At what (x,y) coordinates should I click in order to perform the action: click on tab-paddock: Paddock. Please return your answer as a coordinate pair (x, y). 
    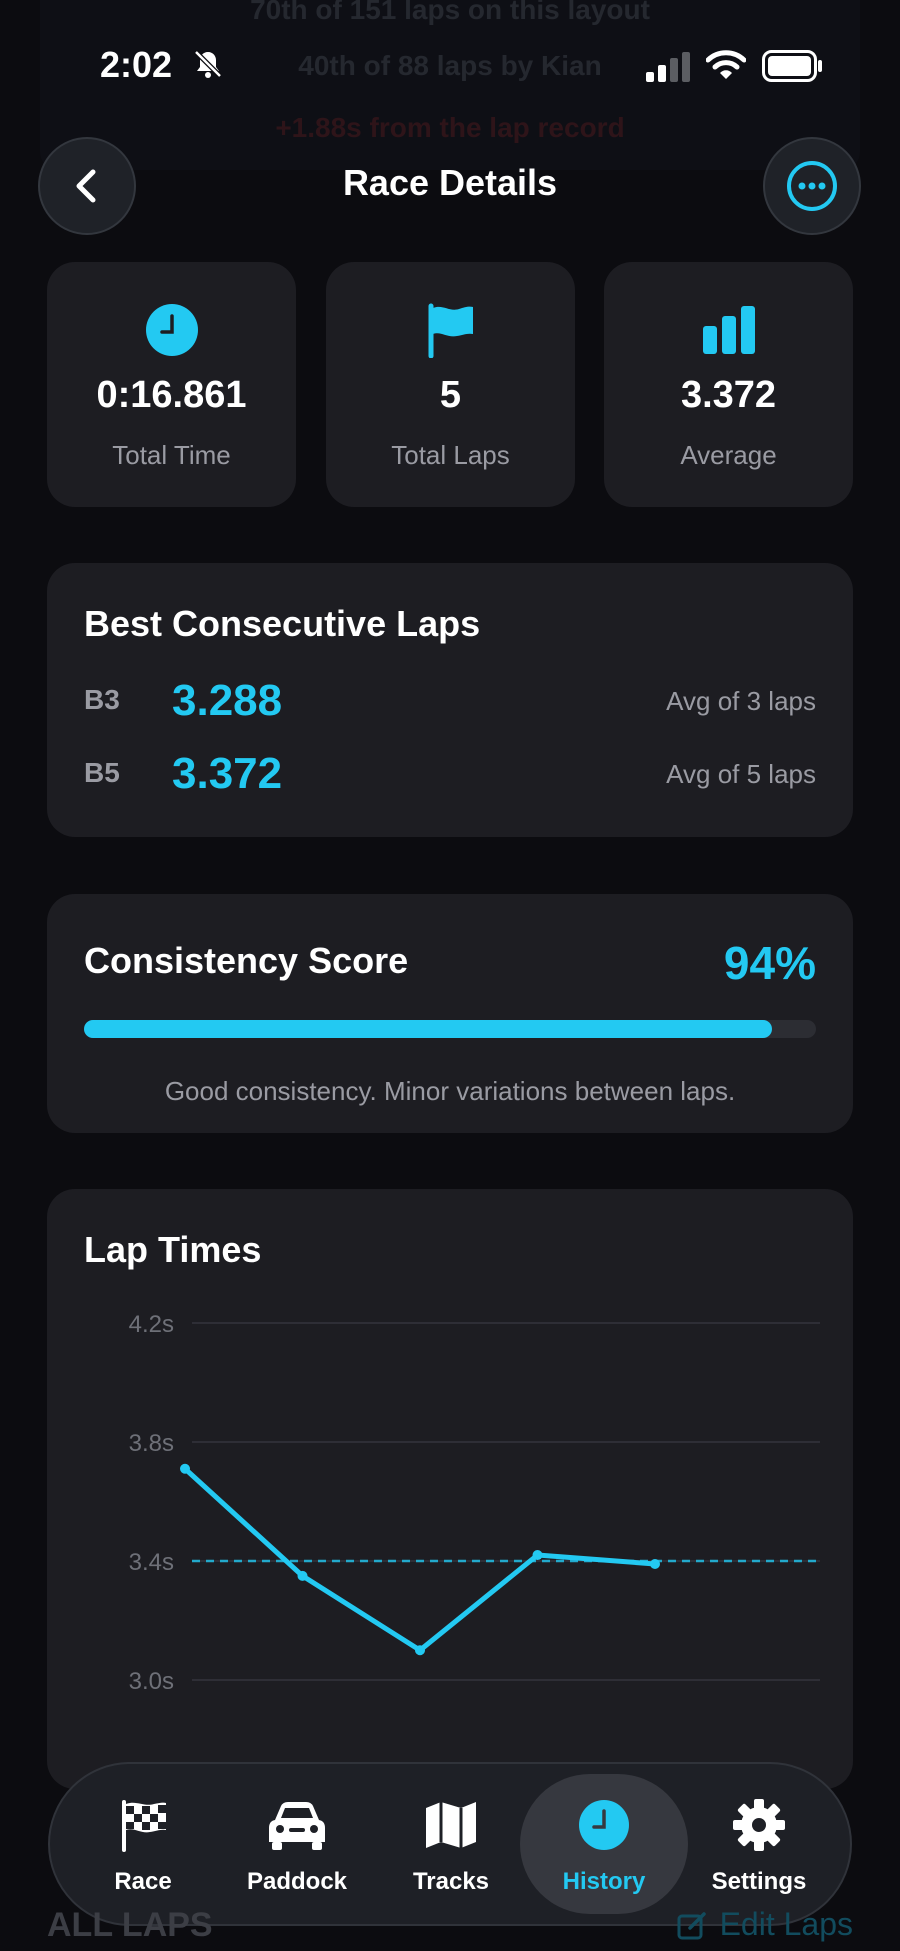
    Looking at the image, I should click on (297, 1844).